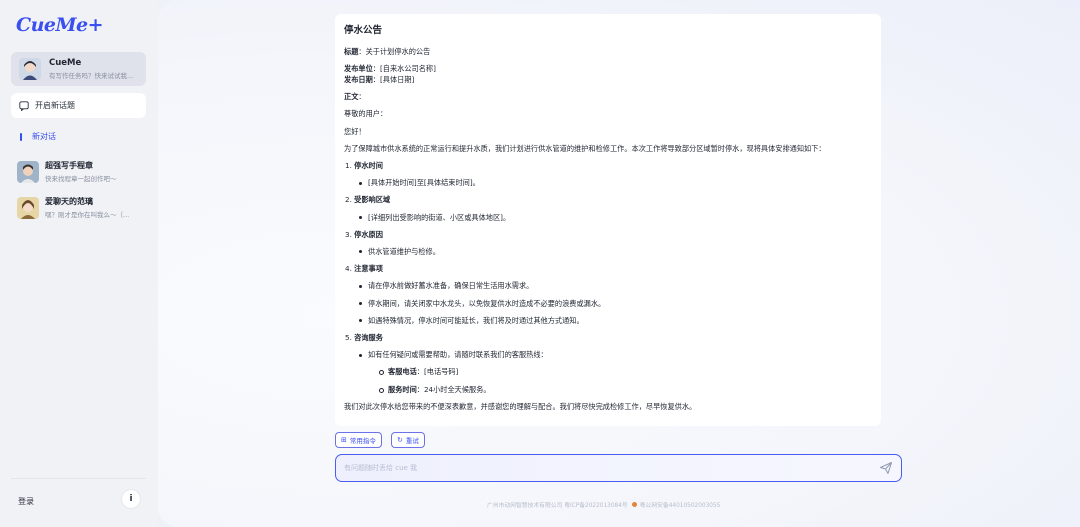 This screenshot has width=1080, height=527. What do you see at coordinates (82, 171) in the screenshot?
I see `agent-item-writer: 超强写手程章 快来找程章一起创作吧～` at bounding box center [82, 171].